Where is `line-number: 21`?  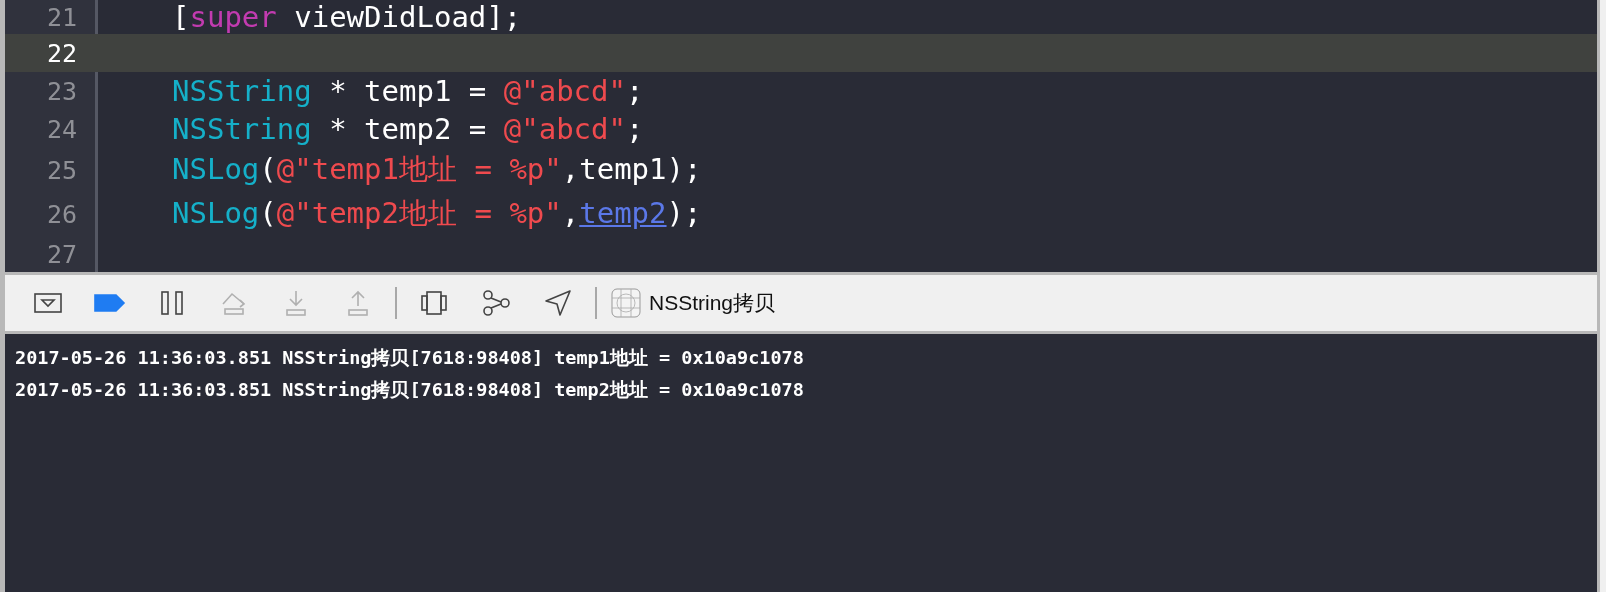 line-number: 21 is located at coordinates (61, 17).